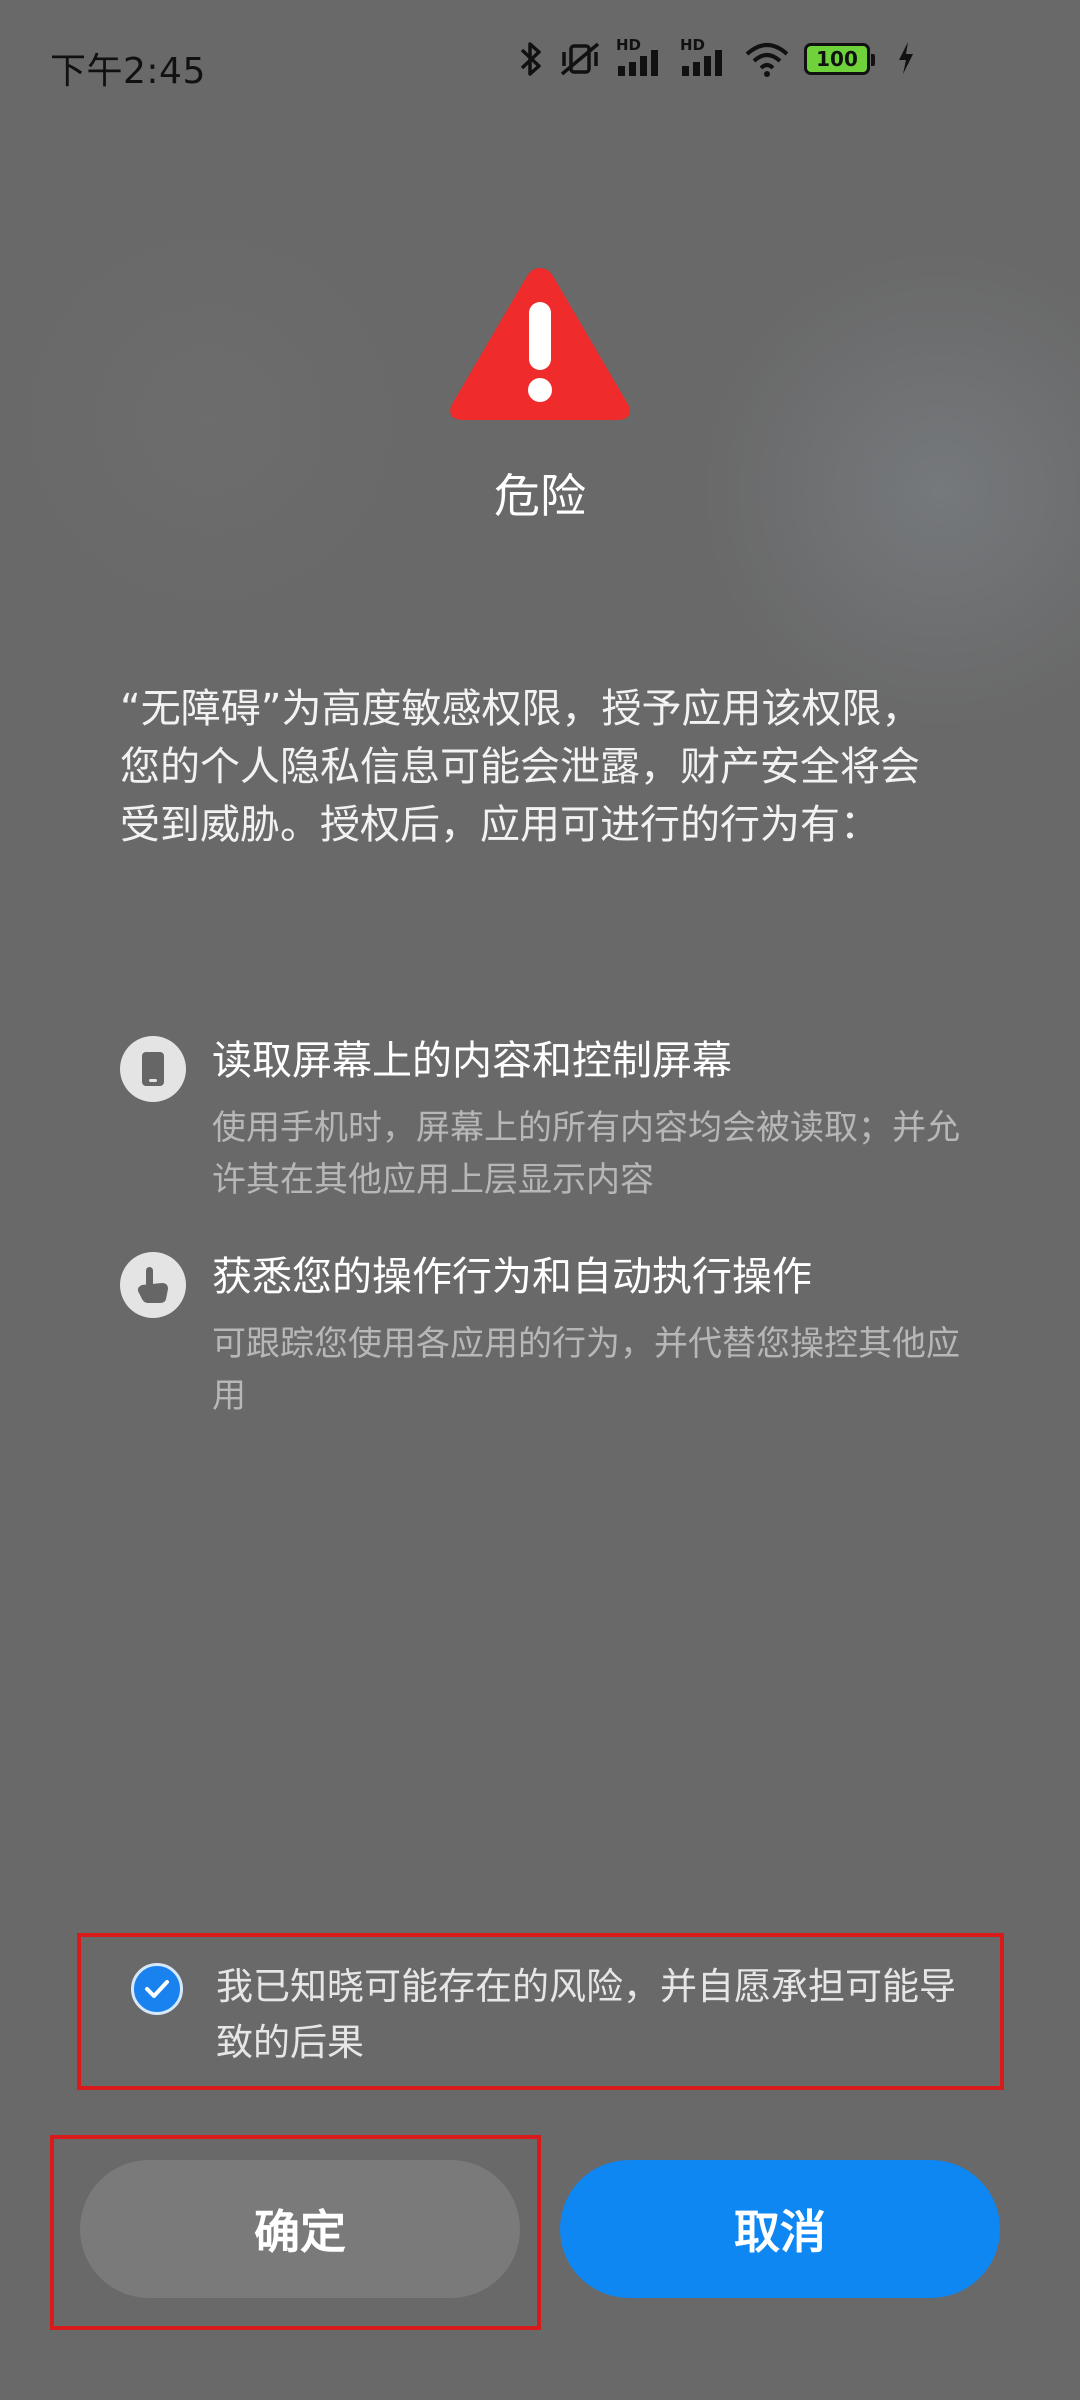  Describe the element at coordinates (586, 1154) in the screenshot. I see `permission-description: 使用手机时，屏幕上的所有内容均会被读取；并允许其在其他应用上层显示内容` at that location.